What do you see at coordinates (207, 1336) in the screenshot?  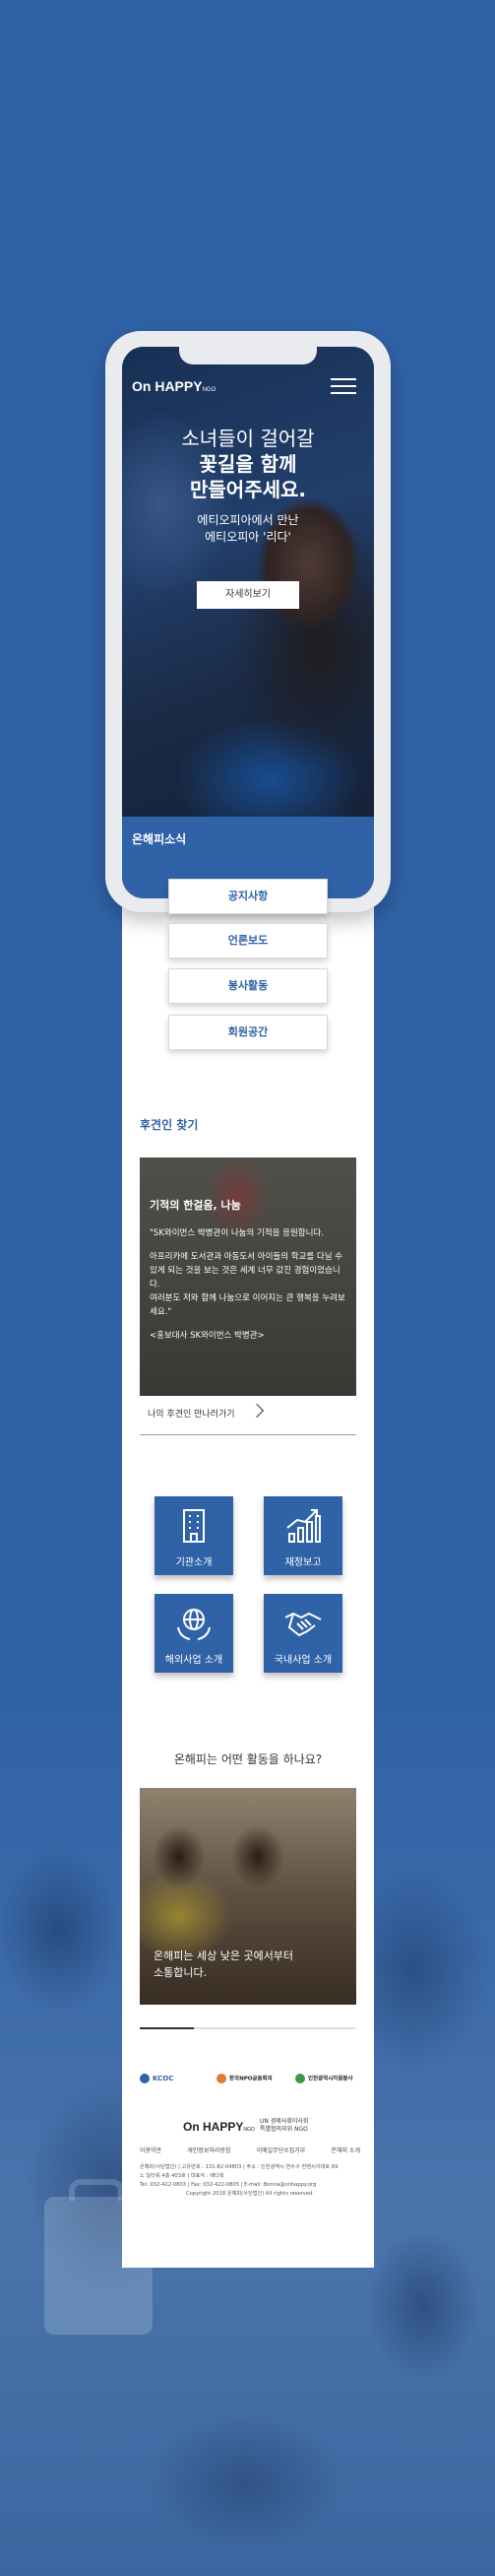 I see `sponsor-body-p4: <홍보대사 SK와이번스 박병관>` at bounding box center [207, 1336].